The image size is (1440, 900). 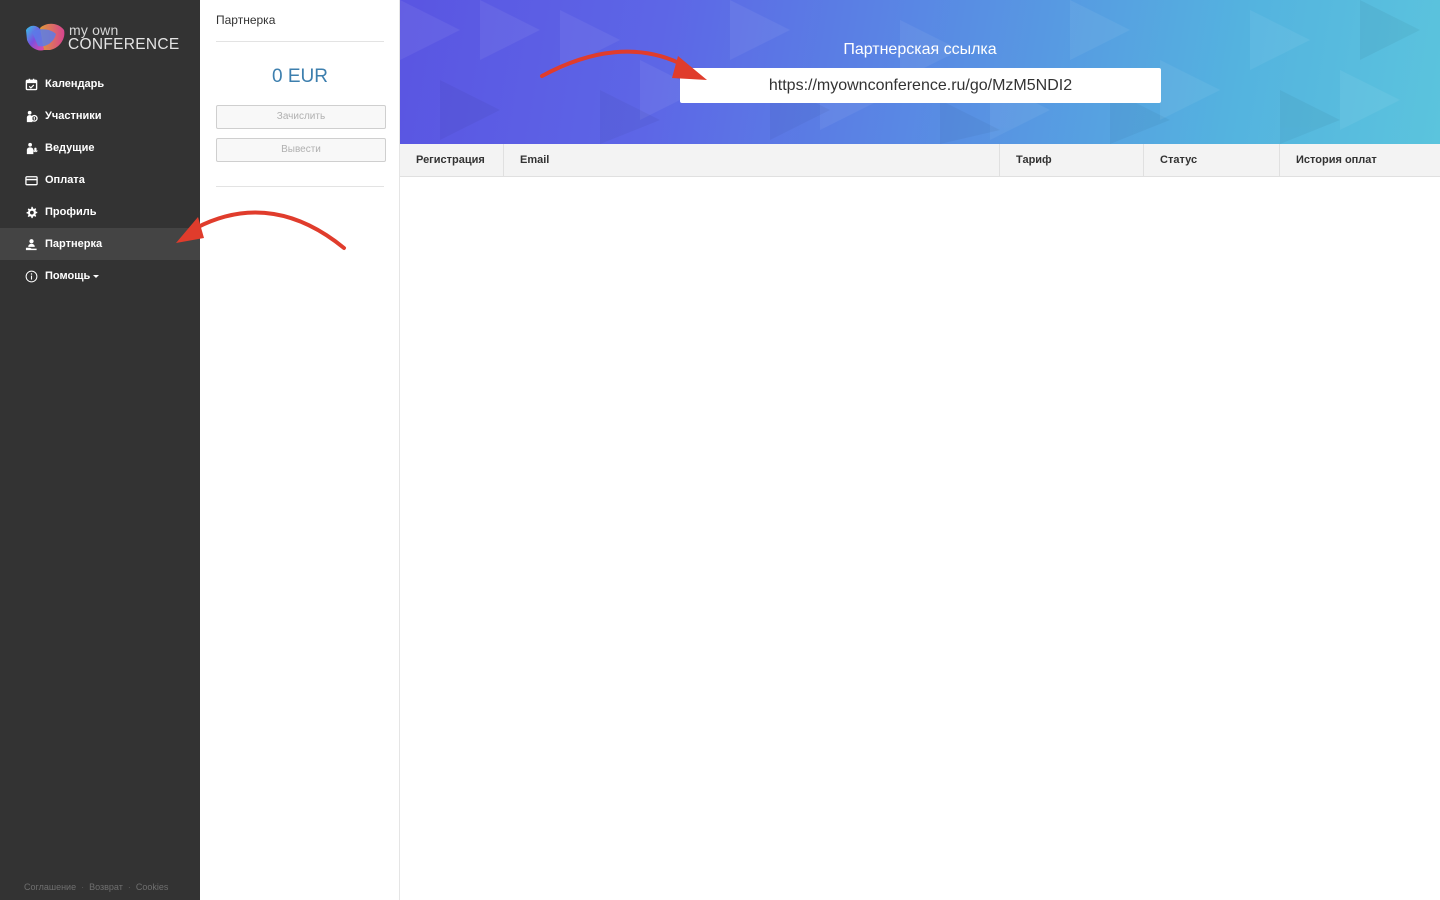 What do you see at coordinates (70, 148) in the screenshot?
I see `sidebar-item-label: Ведущие` at bounding box center [70, 148].